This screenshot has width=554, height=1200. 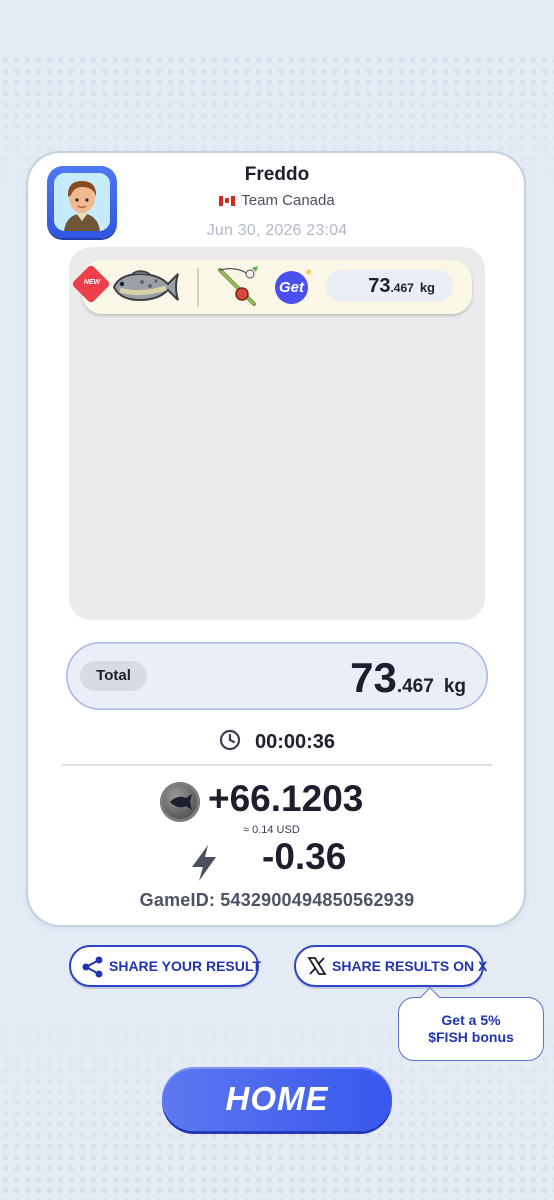 I want to click on catch-weight-int: 73, so click(x=379, y=286).